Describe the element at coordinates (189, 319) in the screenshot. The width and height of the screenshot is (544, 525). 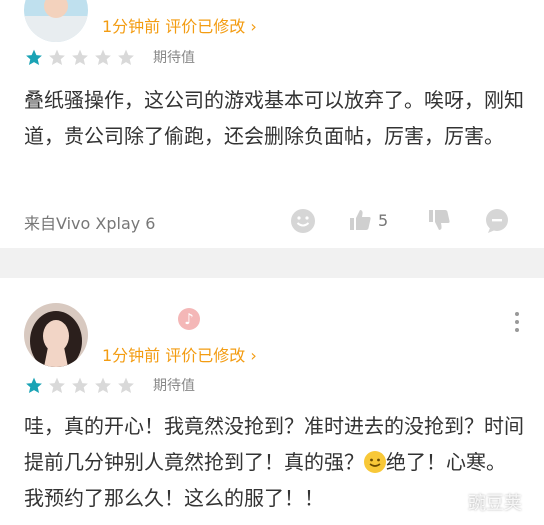
I see `user-badge-icon: ♪` at that location.